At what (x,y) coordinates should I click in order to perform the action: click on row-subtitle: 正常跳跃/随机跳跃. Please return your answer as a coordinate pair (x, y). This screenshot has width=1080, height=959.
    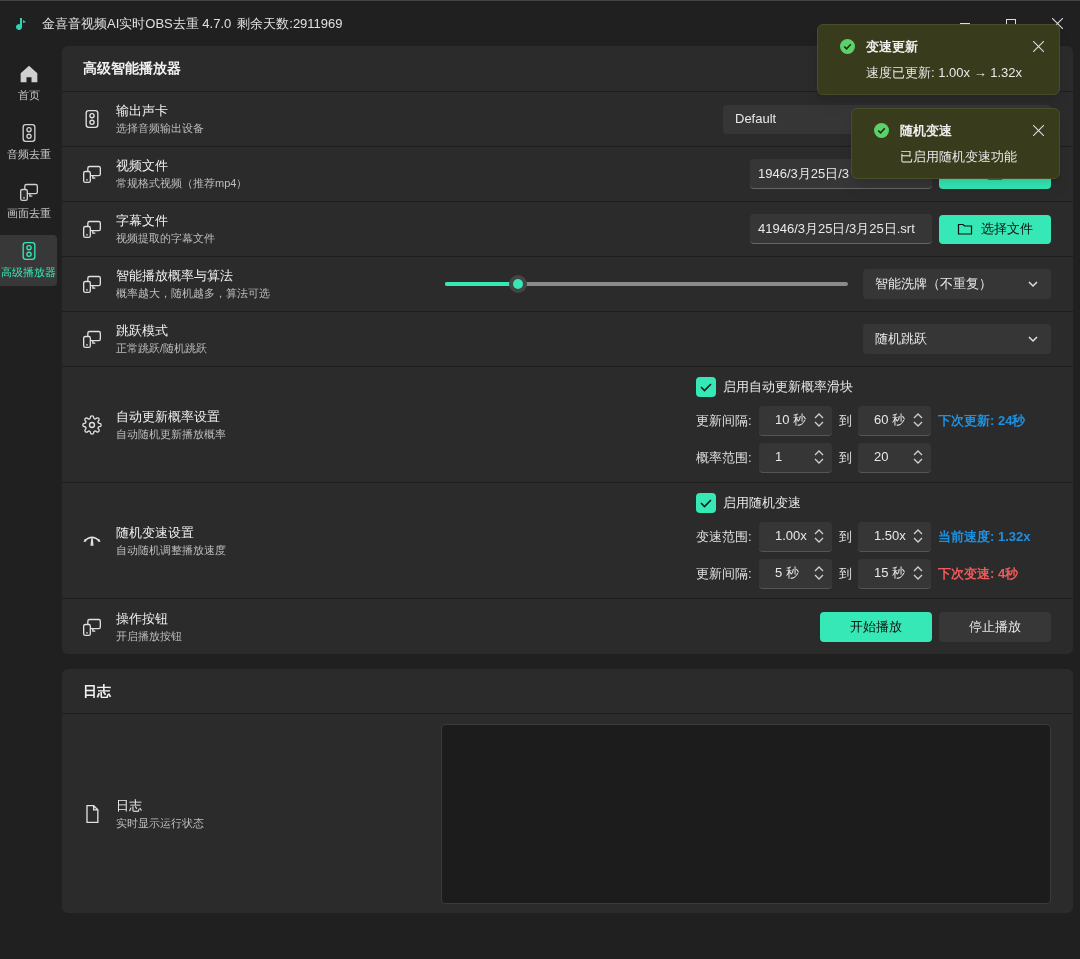
    Looking at the image, I should click on (162, 348).